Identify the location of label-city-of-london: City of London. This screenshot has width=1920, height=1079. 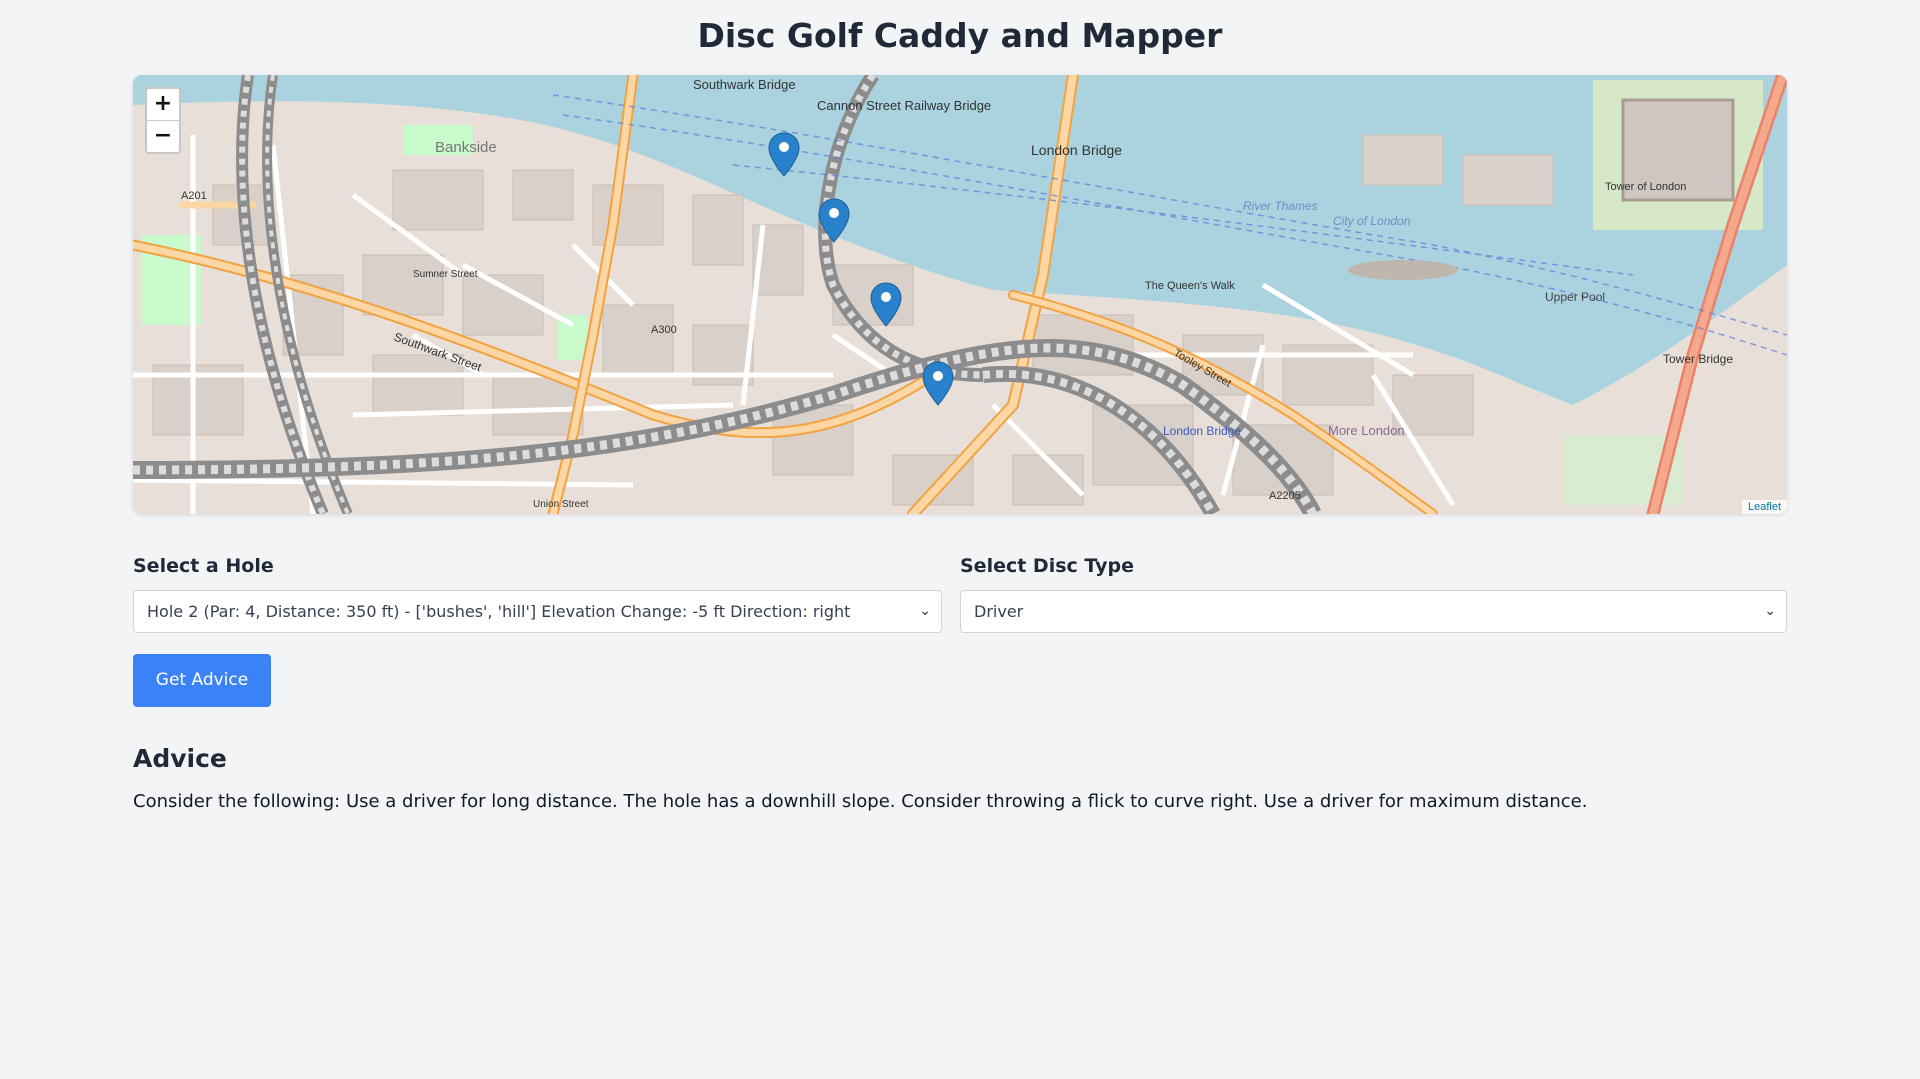
(1372, 221).